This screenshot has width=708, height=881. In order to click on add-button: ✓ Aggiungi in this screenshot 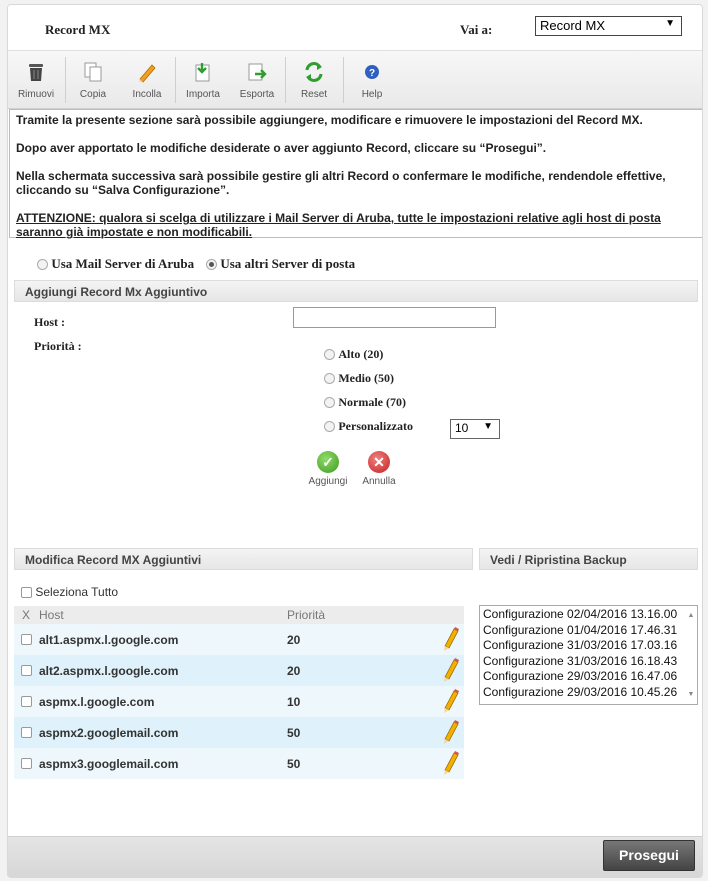, I will do `click(328, 469)`.